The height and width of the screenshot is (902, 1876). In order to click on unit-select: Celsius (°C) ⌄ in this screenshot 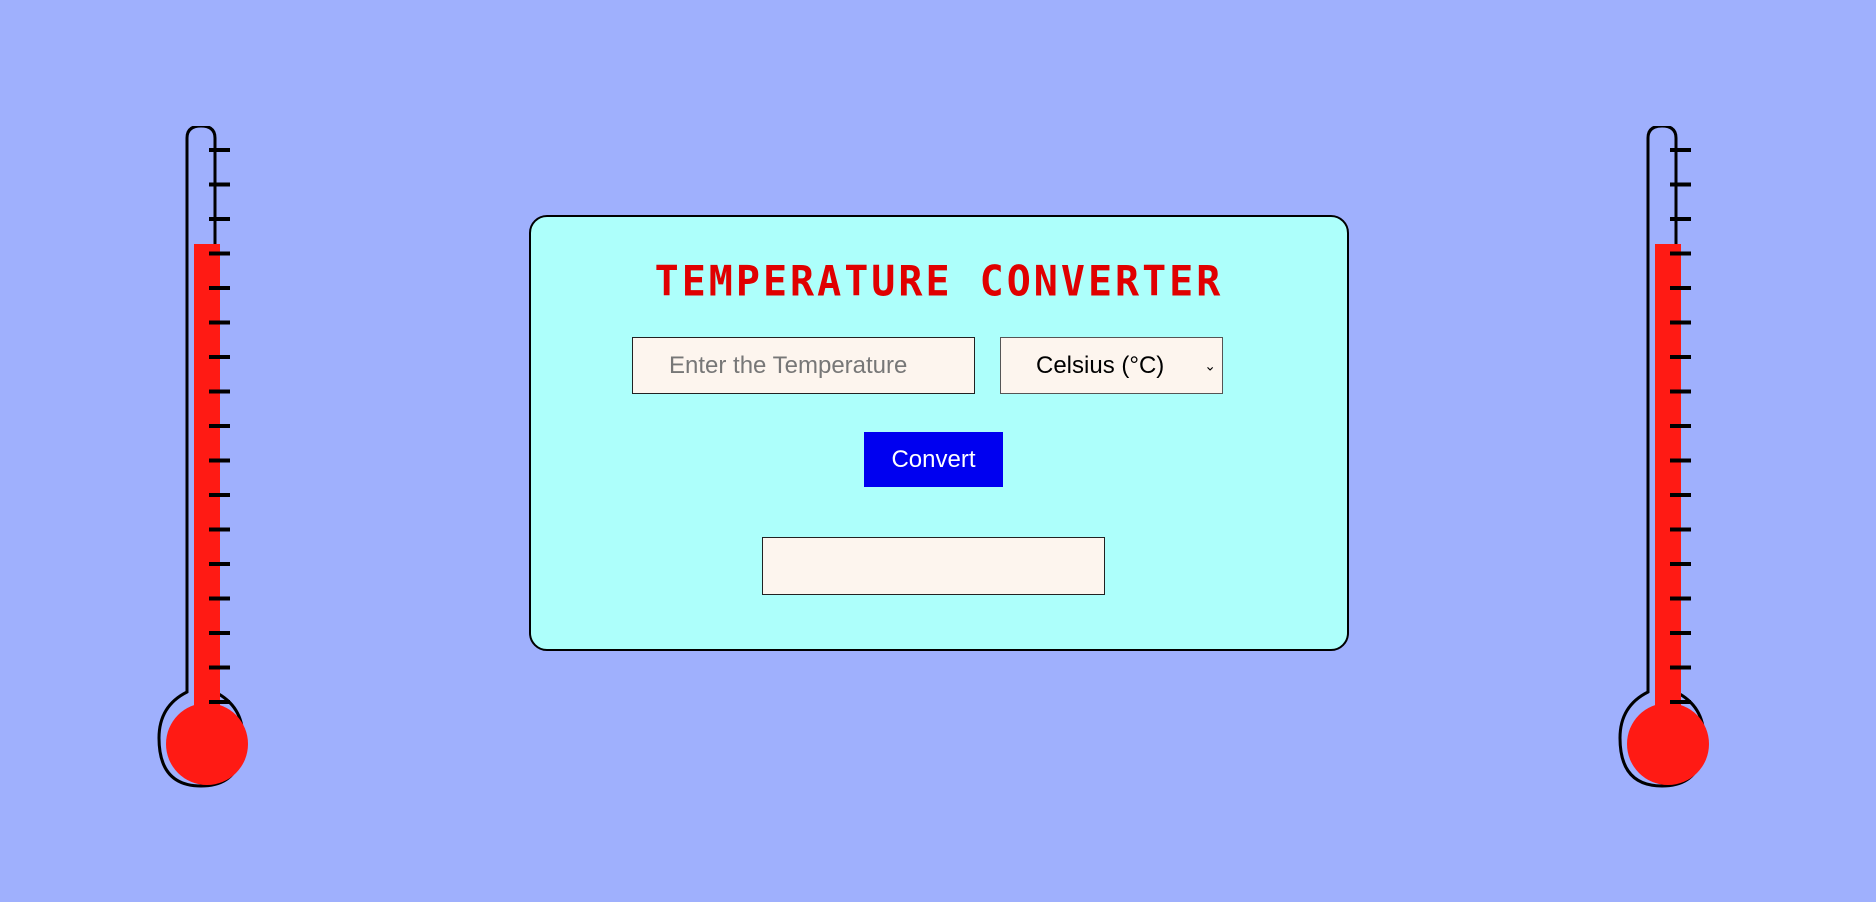, I will do `click(1111, 365)`.